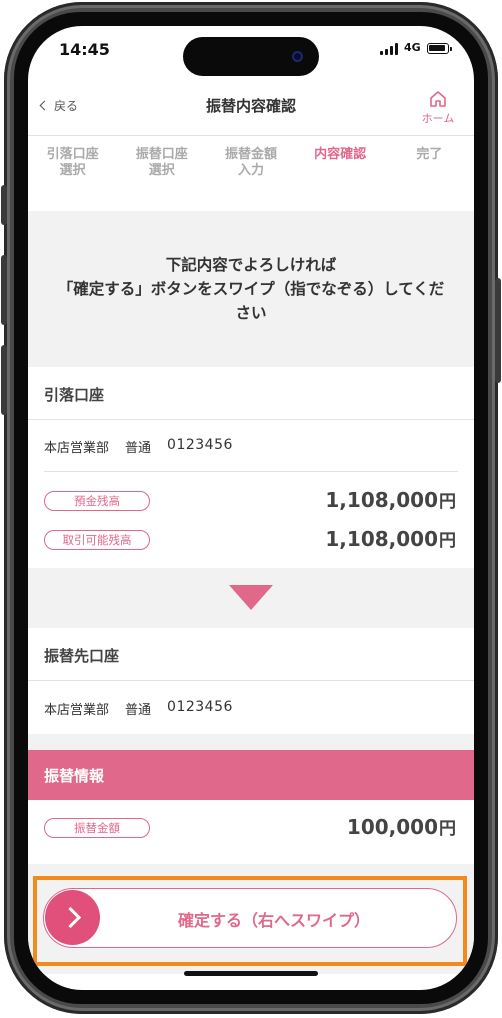 The width and height of the screenshot is (502, 1018). Describe the element at coordinates (74, 395) in the screenshot. I see `debit-account-label: 引落口座` at that location.